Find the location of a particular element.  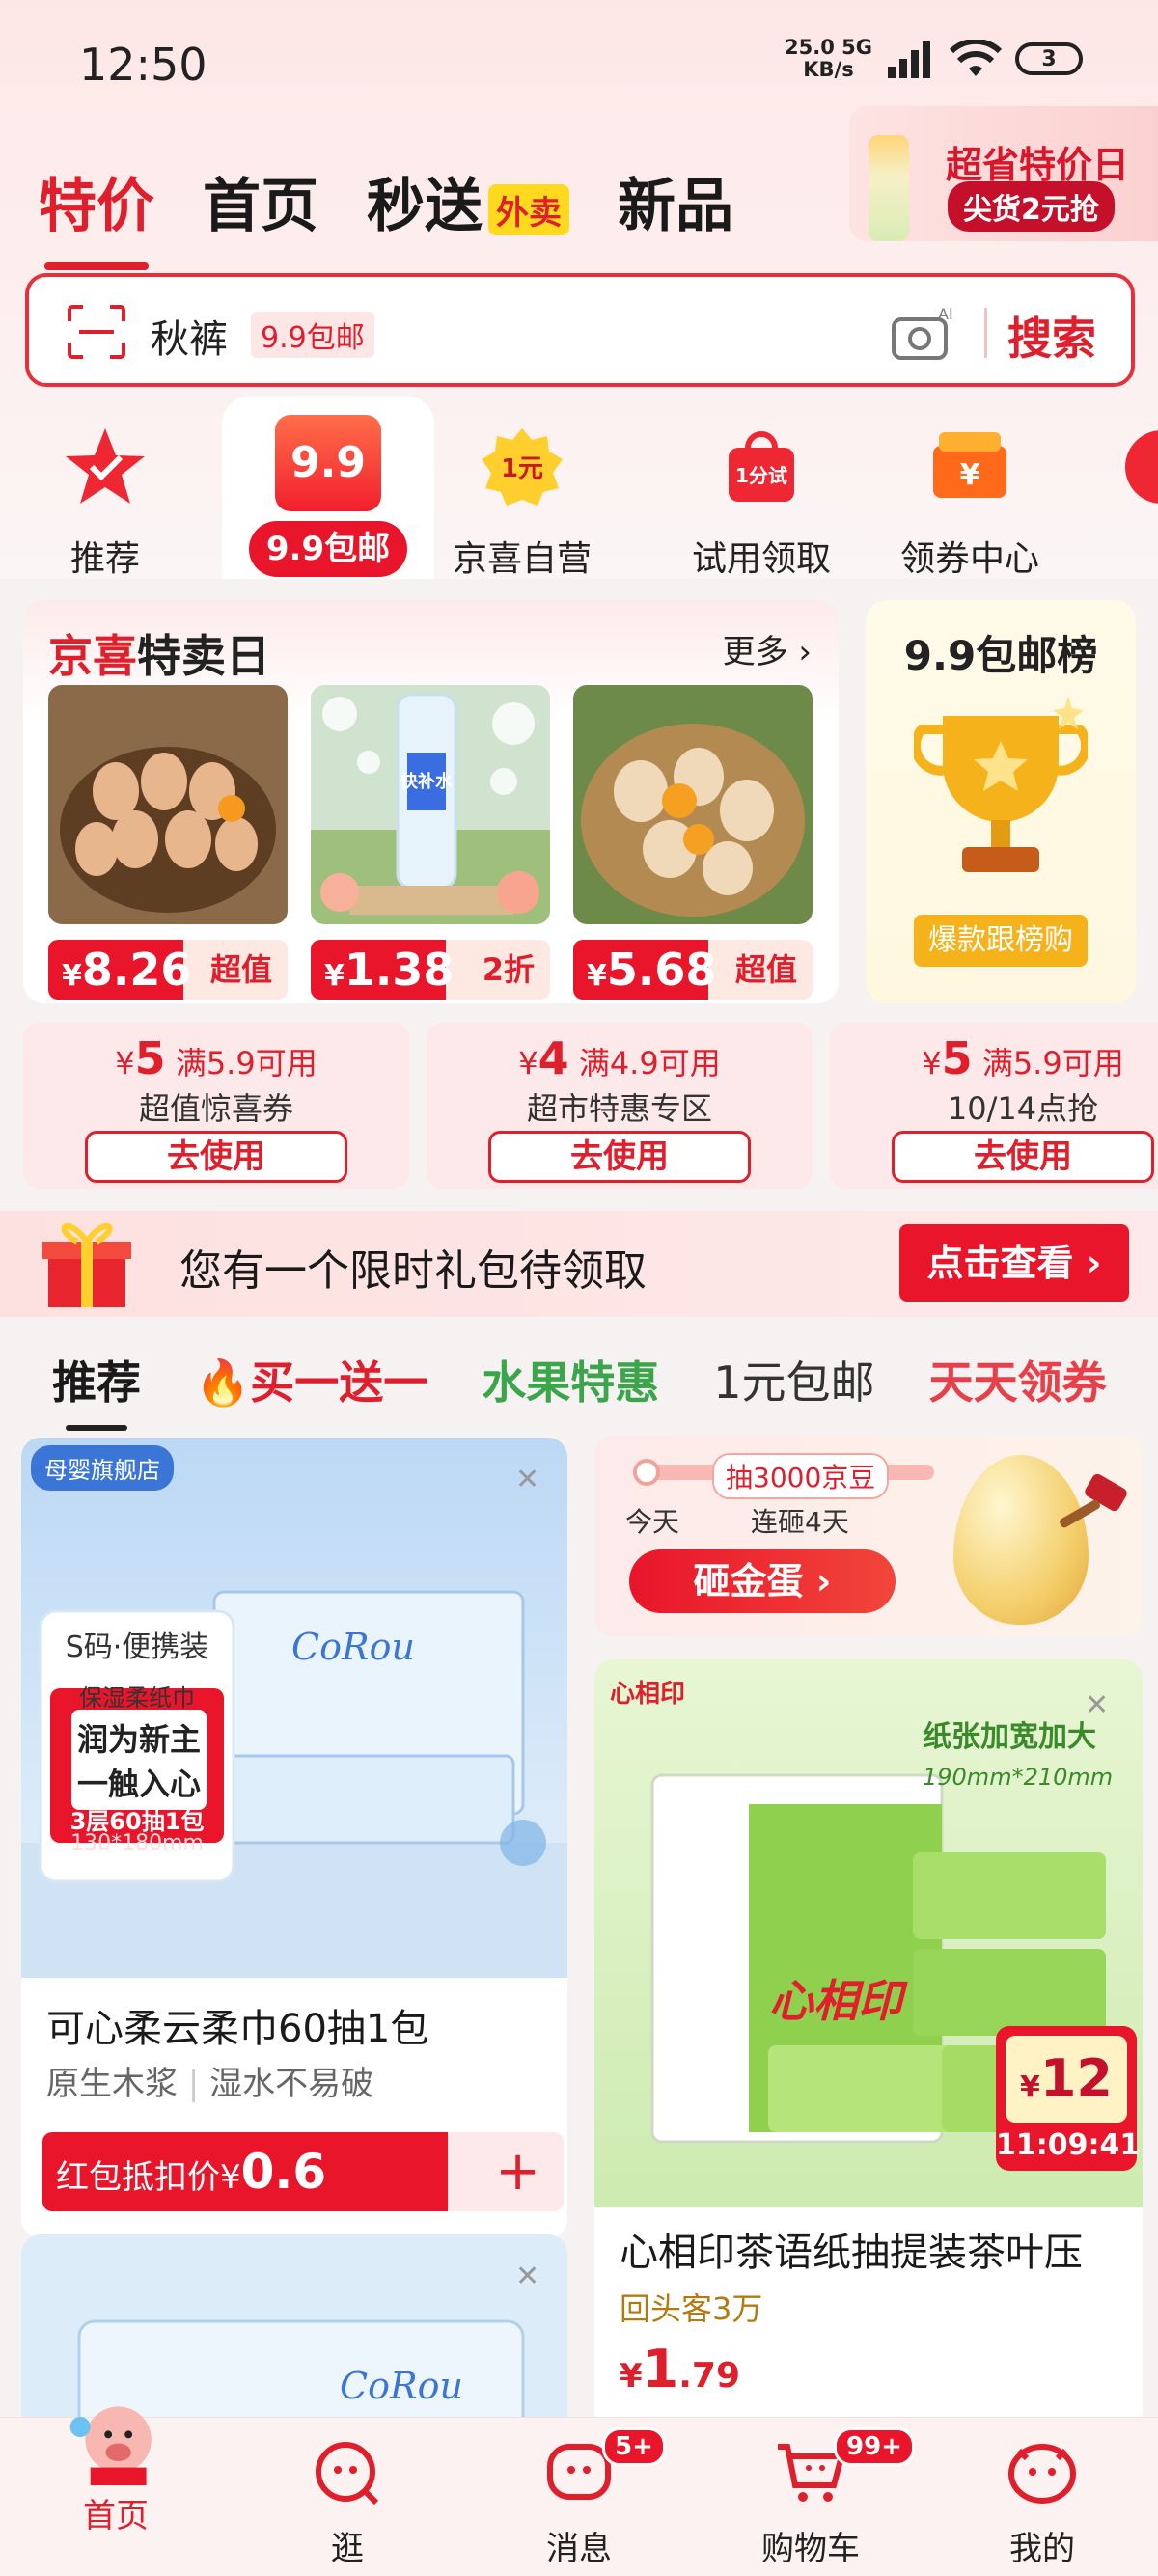

egg-days-label: 连砸4天 is located at coordinates (800, 1522).